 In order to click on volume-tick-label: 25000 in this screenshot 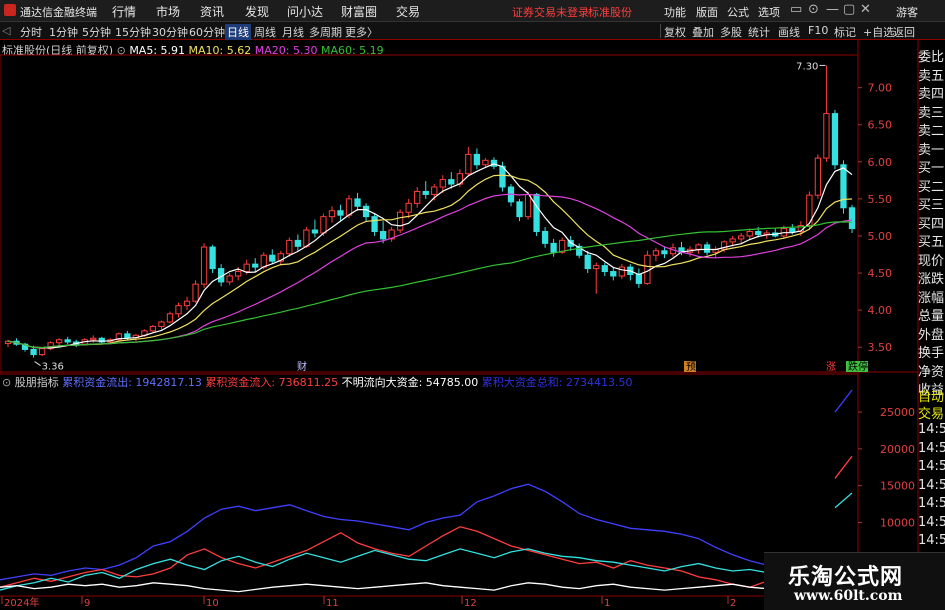, I will do `click(897, 412)`.